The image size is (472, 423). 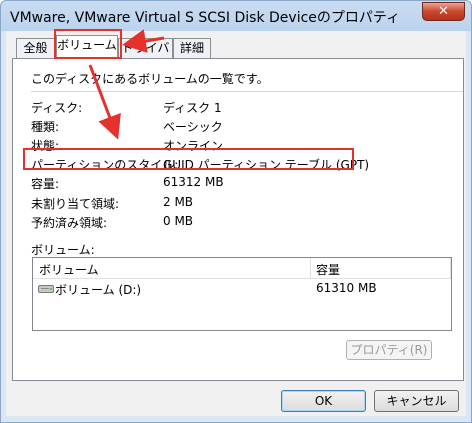 What do you see at coordinates (143, 41) in the screenshot?
I see `arrow-to-tab` at bounding box center [143, 41].